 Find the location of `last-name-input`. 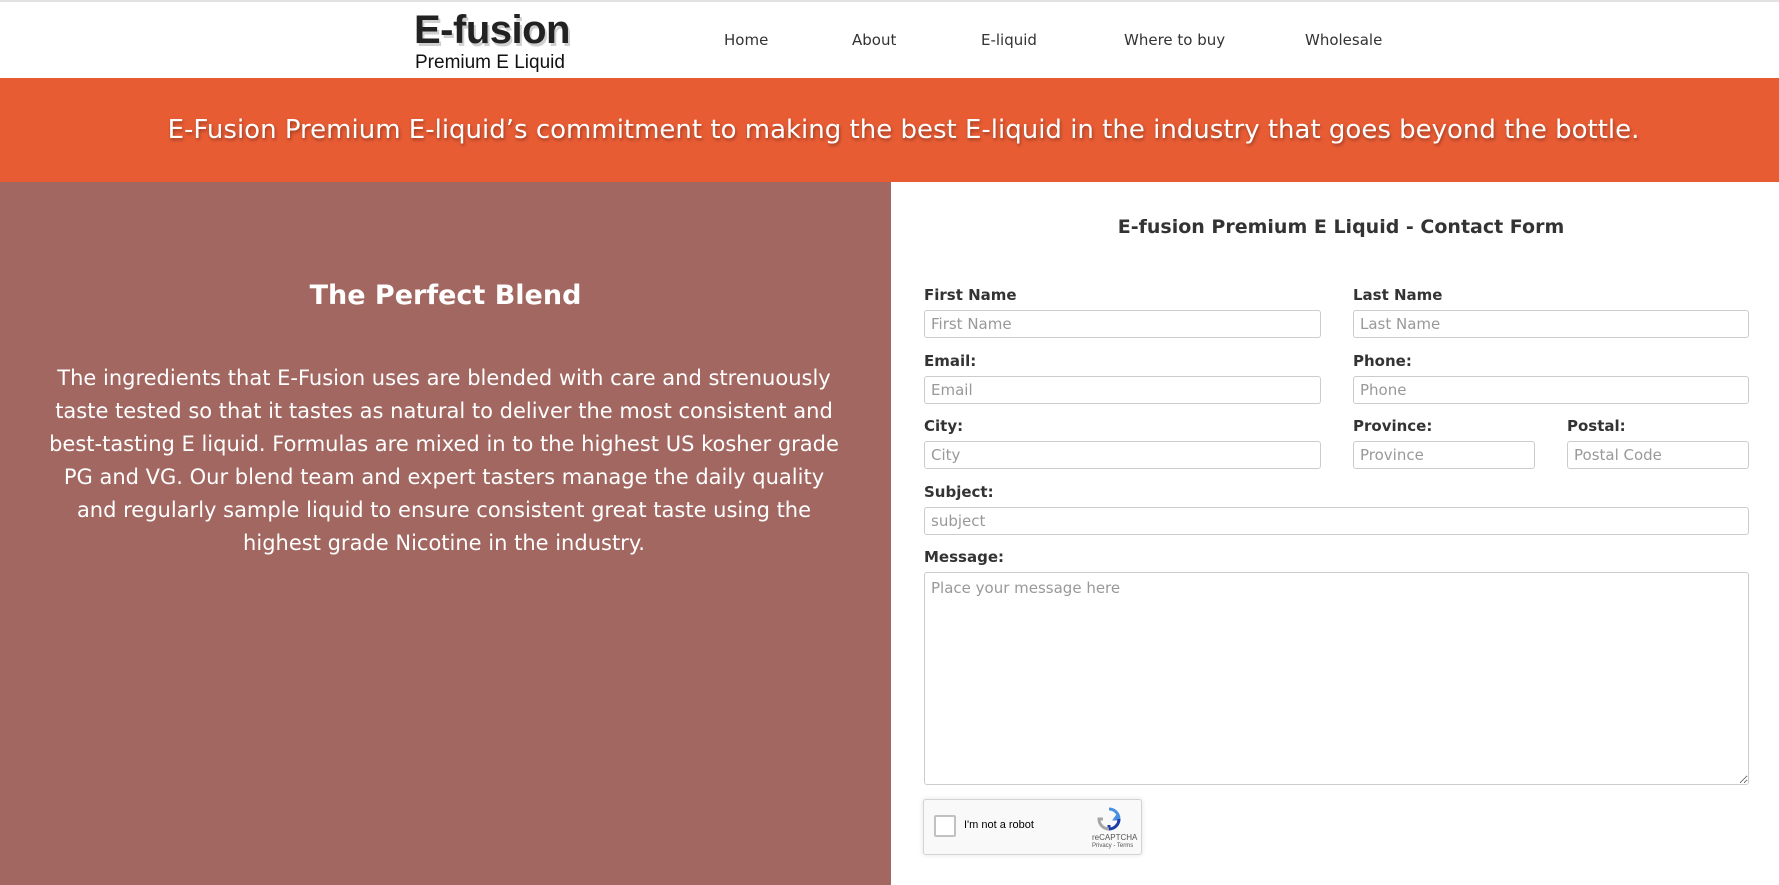

last-name-input is located at coordinates (1551, 324).